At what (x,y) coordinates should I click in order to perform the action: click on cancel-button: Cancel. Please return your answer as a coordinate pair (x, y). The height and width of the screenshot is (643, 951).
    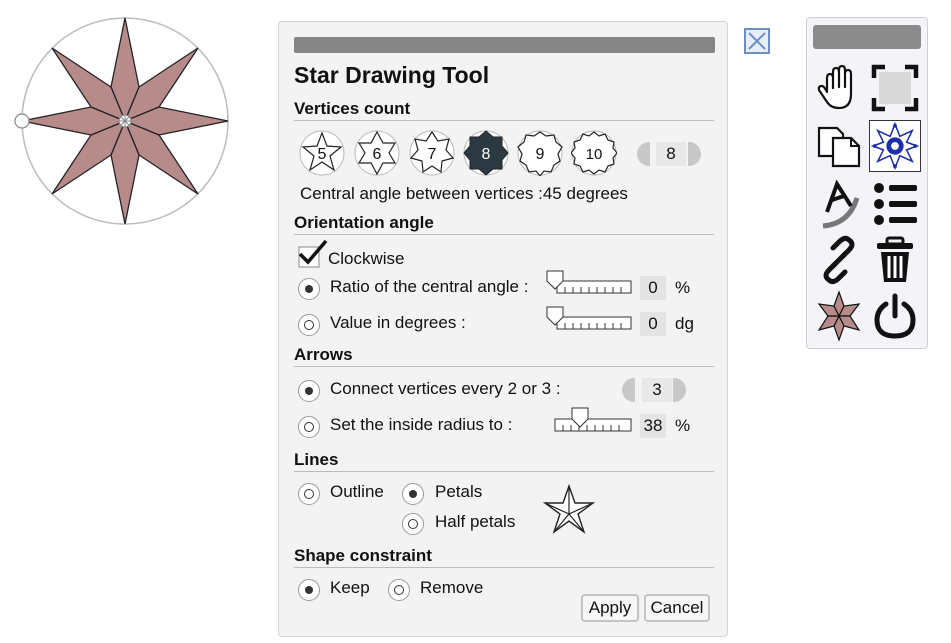
    Looking at the image, I should click on (677, 608).